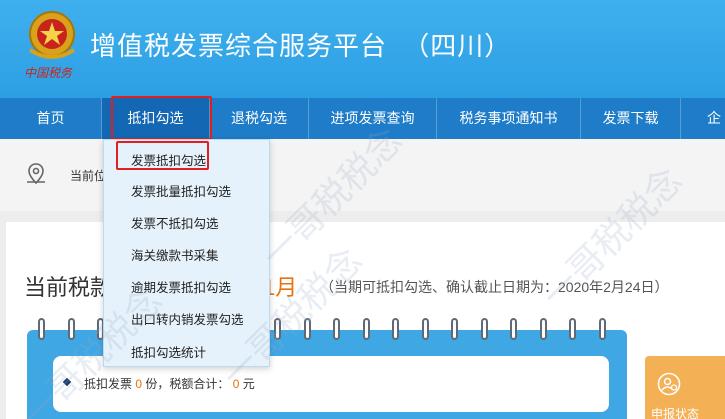 This screenshot has height=419, width=725. I want to click on stat-mid: 份，税额合计：, so click(187, 384).